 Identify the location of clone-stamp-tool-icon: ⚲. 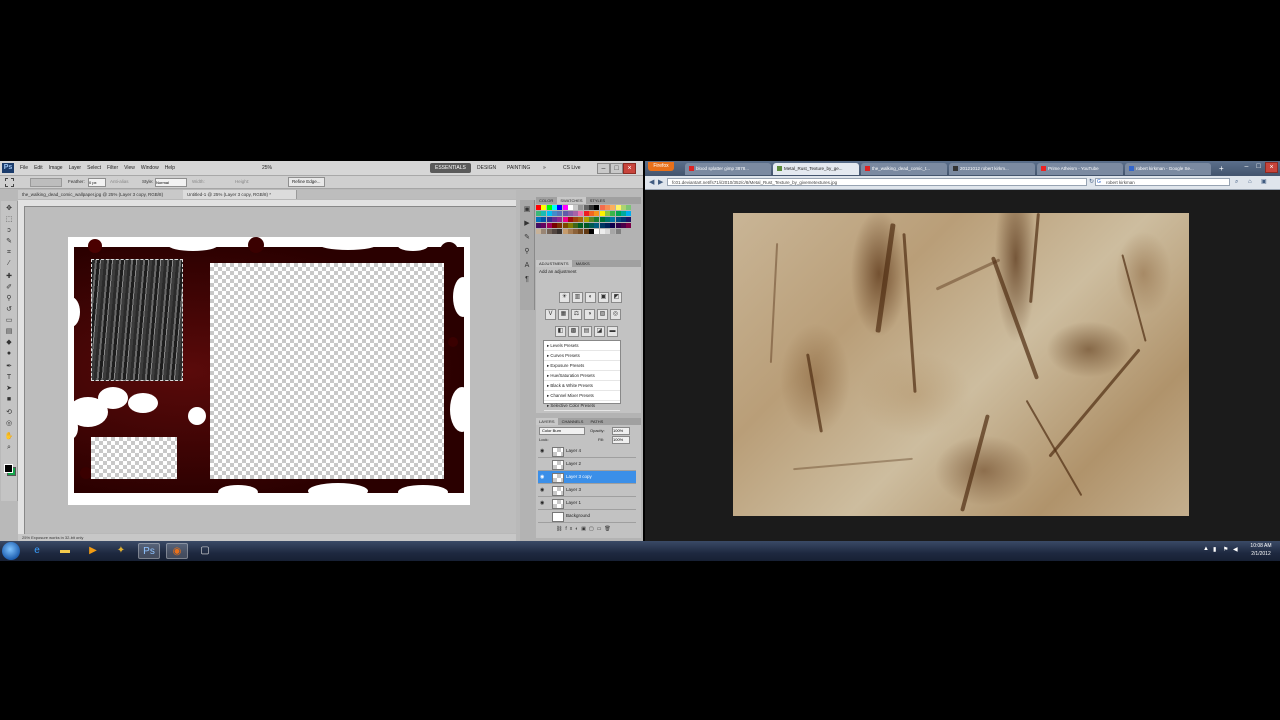
(9, 299).